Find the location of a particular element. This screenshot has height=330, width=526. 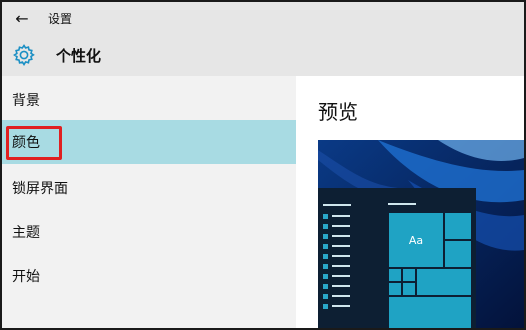

start-menu-preview: Aa is located at coordinates (397, 258).